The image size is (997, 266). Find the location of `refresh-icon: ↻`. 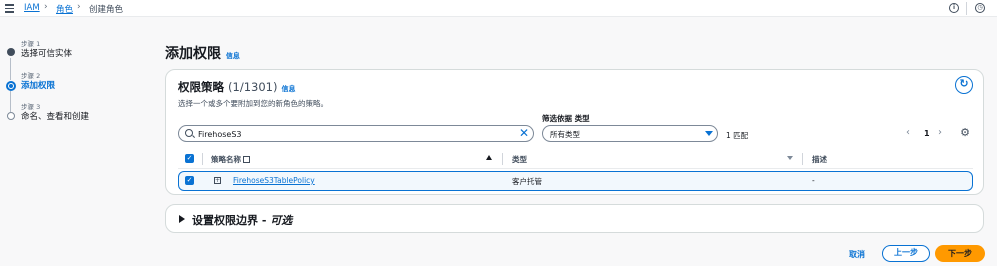

refresh-icon: ↻ is located at coordinates (964, 85).